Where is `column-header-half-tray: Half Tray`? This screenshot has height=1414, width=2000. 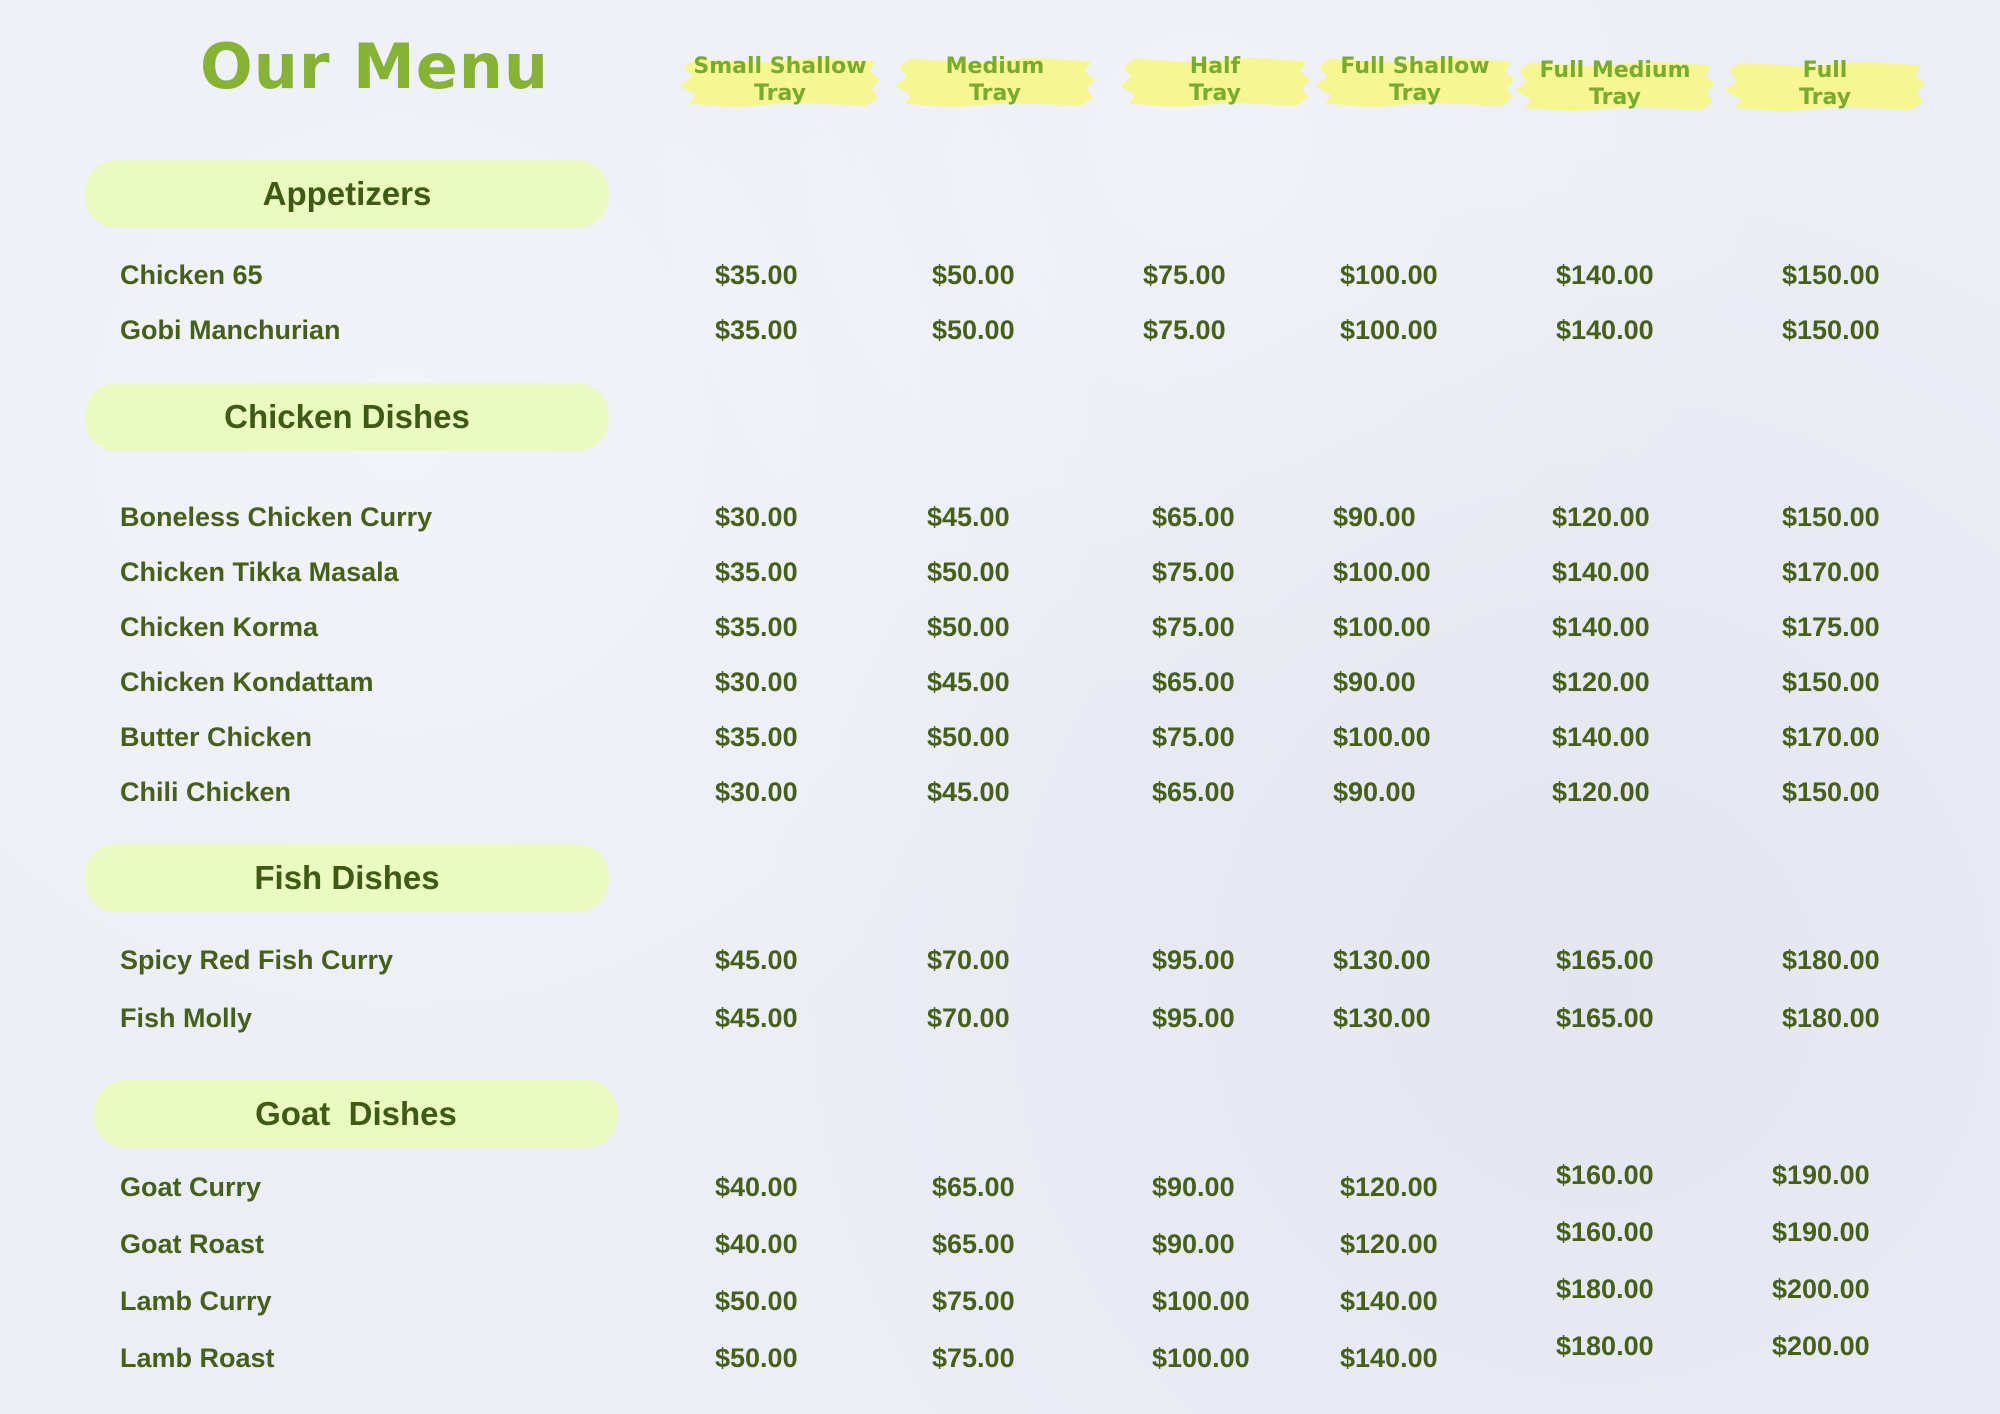
column-header-half-tray: Half Tray is located at coordinates (1215, 80).